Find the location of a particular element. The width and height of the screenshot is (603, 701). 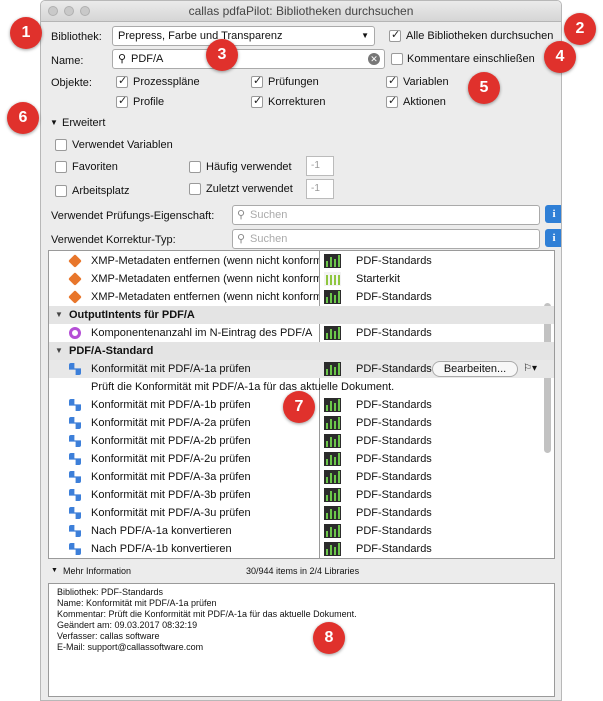

fixup-icon is located at coordinates (75, 279).